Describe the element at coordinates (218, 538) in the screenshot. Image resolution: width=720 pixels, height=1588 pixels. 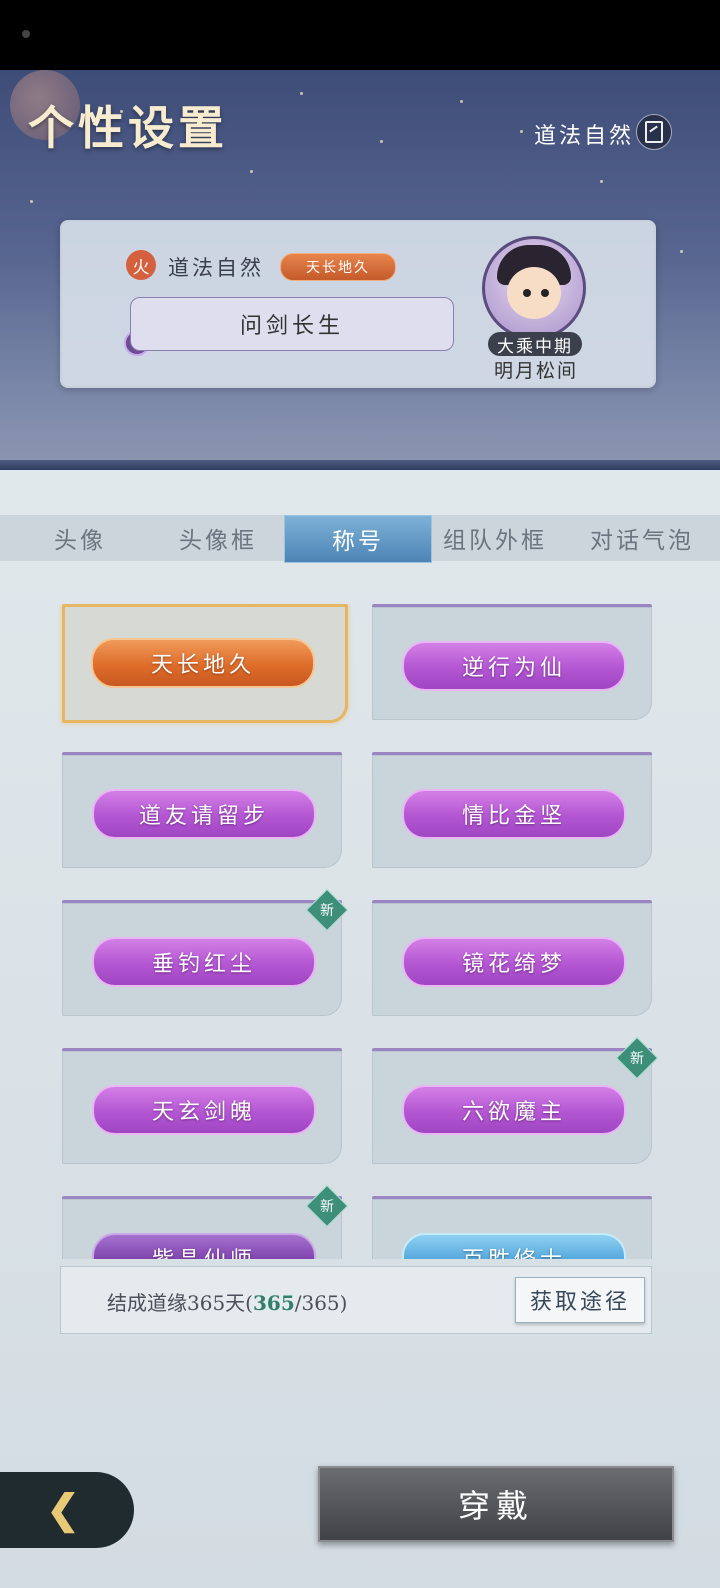
I see `tab-avatar-frame: 头像框` at that location.